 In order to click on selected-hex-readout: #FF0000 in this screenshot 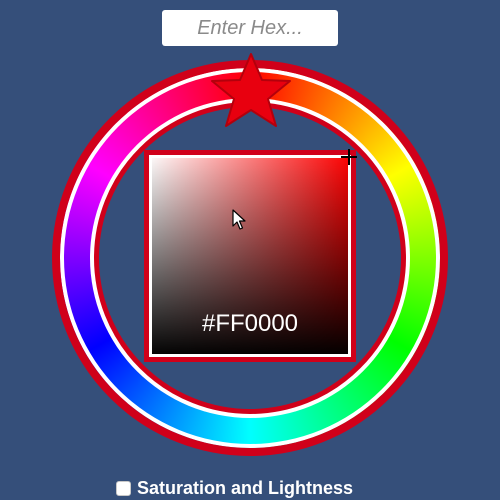, I will do `click(250, 323)`.